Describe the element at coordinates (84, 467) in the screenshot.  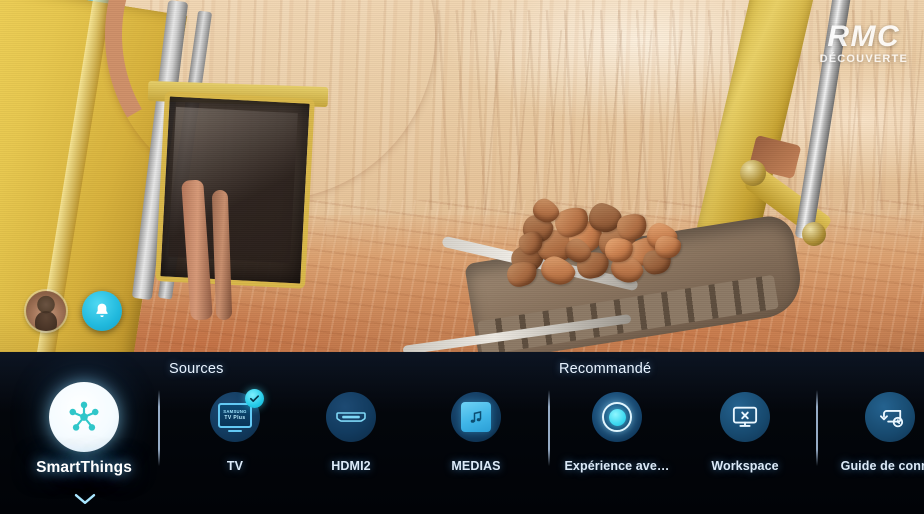
I see `tile-smartthings-label: SmartThings` at that location.